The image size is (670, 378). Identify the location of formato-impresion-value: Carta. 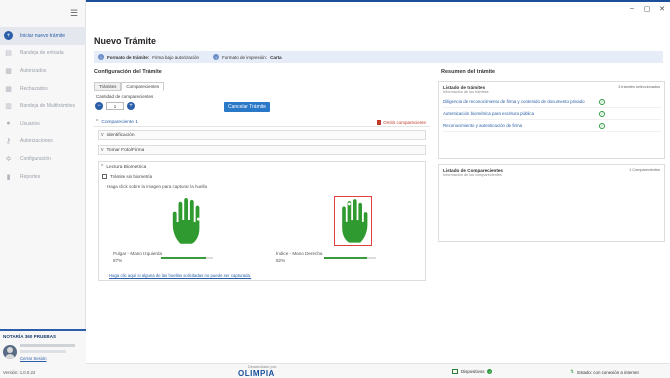
(276, 57).